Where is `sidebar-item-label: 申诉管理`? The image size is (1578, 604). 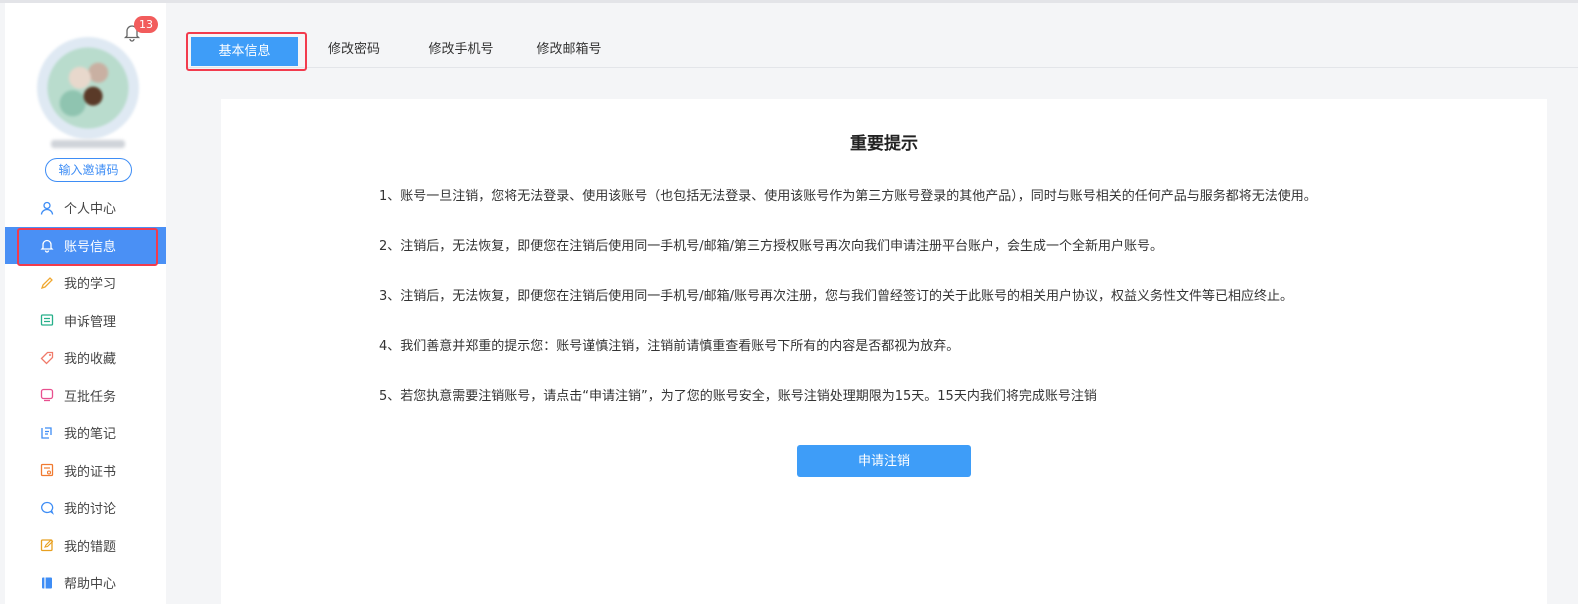
sidebar-item-label: 申诉管理 is located at coordinates (90, 322).